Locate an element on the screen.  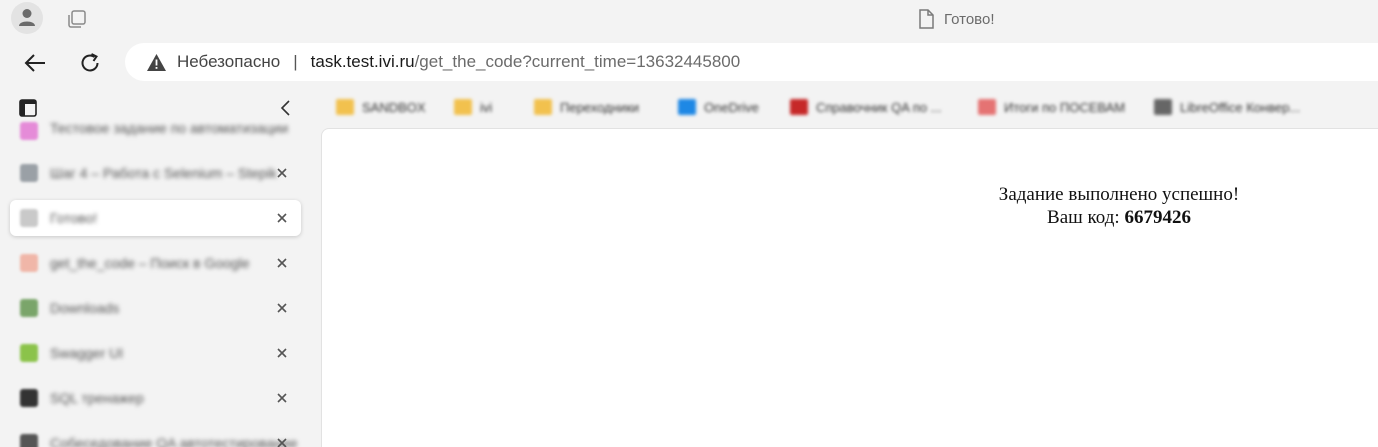
vertical-tab-label: Собеседование QA автотестирование is located at coordinates (174, 441).